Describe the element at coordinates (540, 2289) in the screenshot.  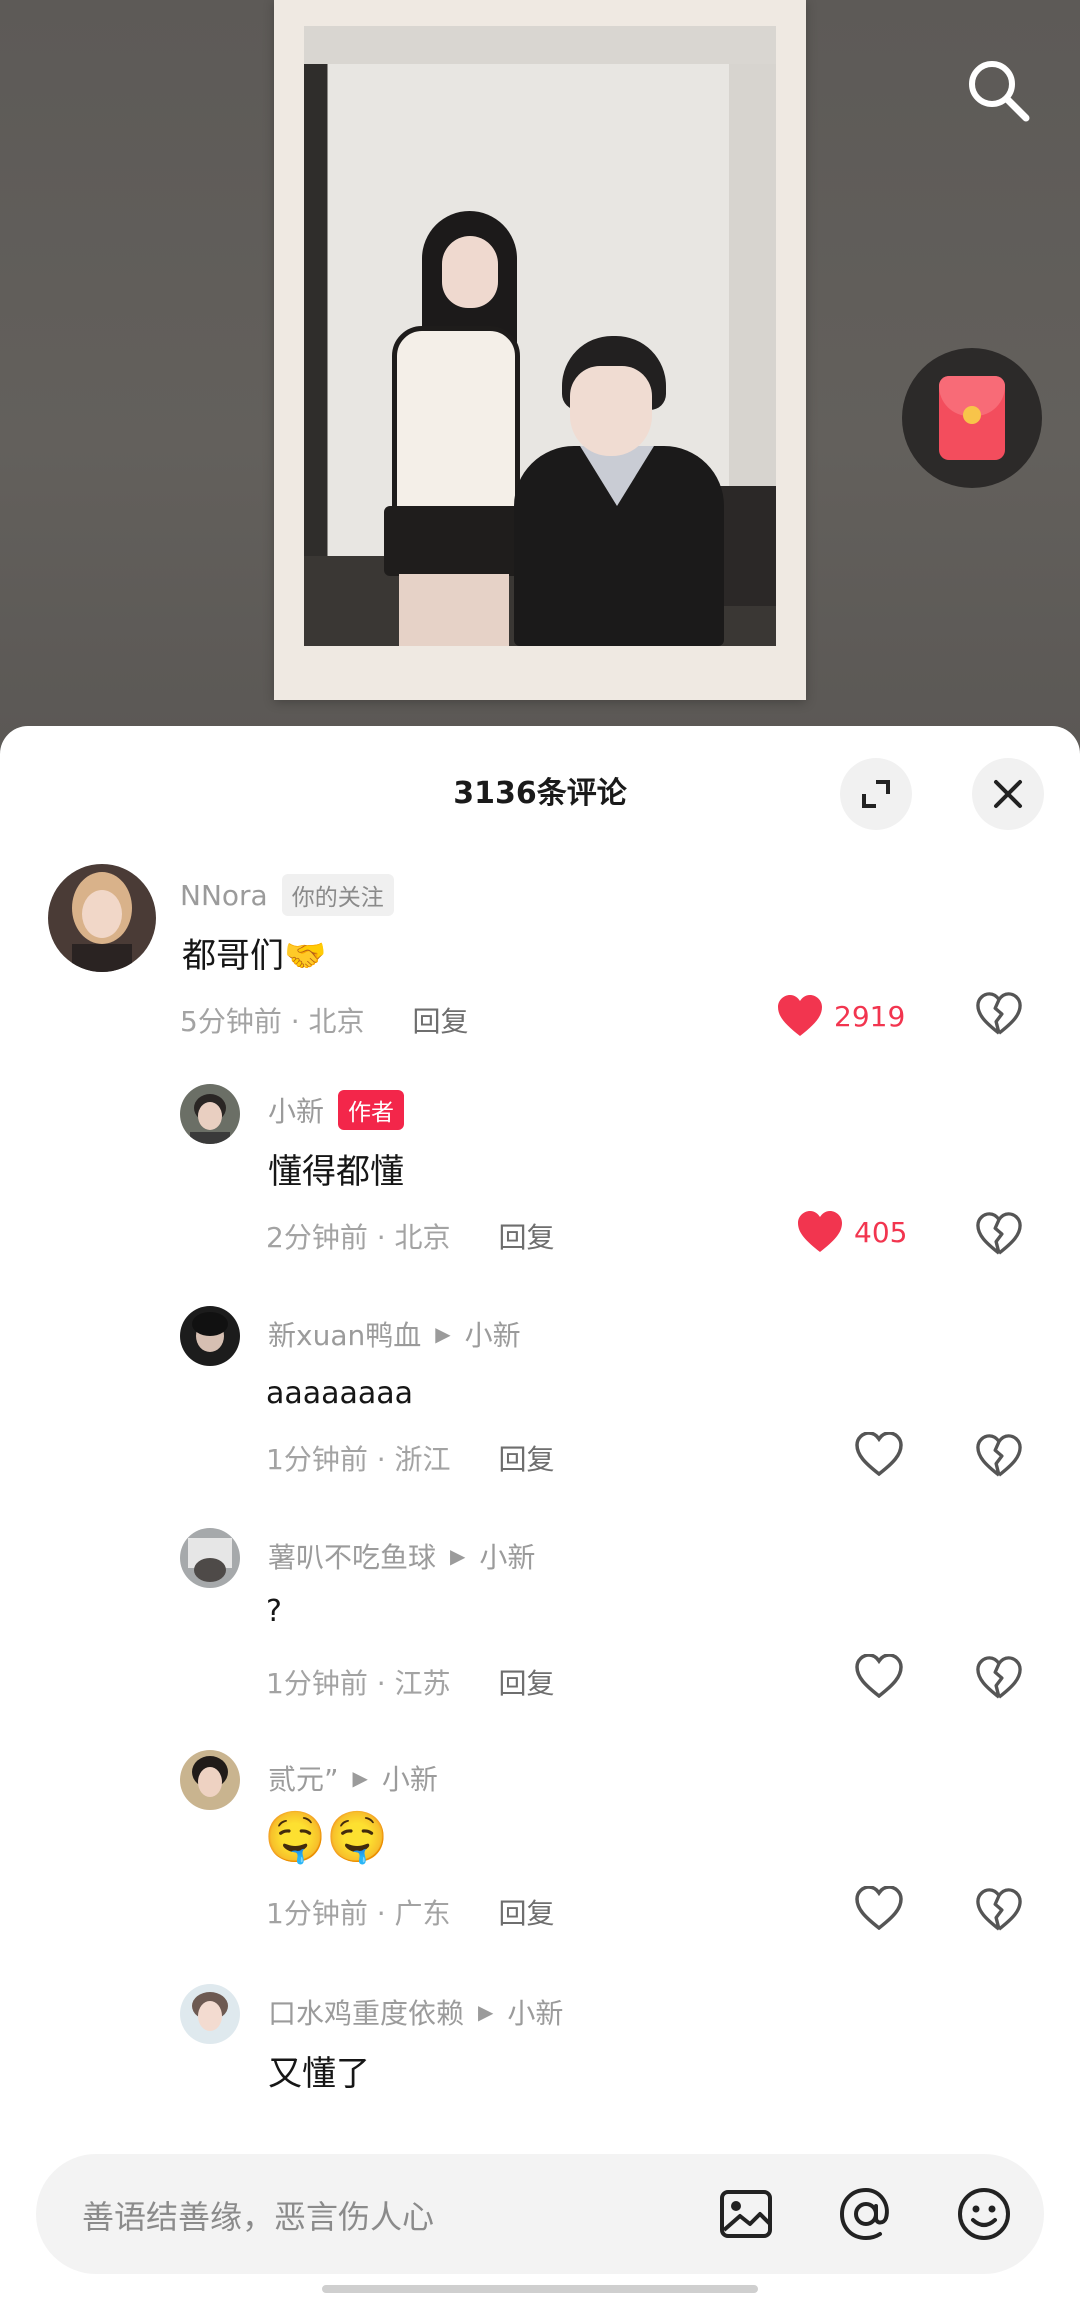
I see `home-indicator` at that location.